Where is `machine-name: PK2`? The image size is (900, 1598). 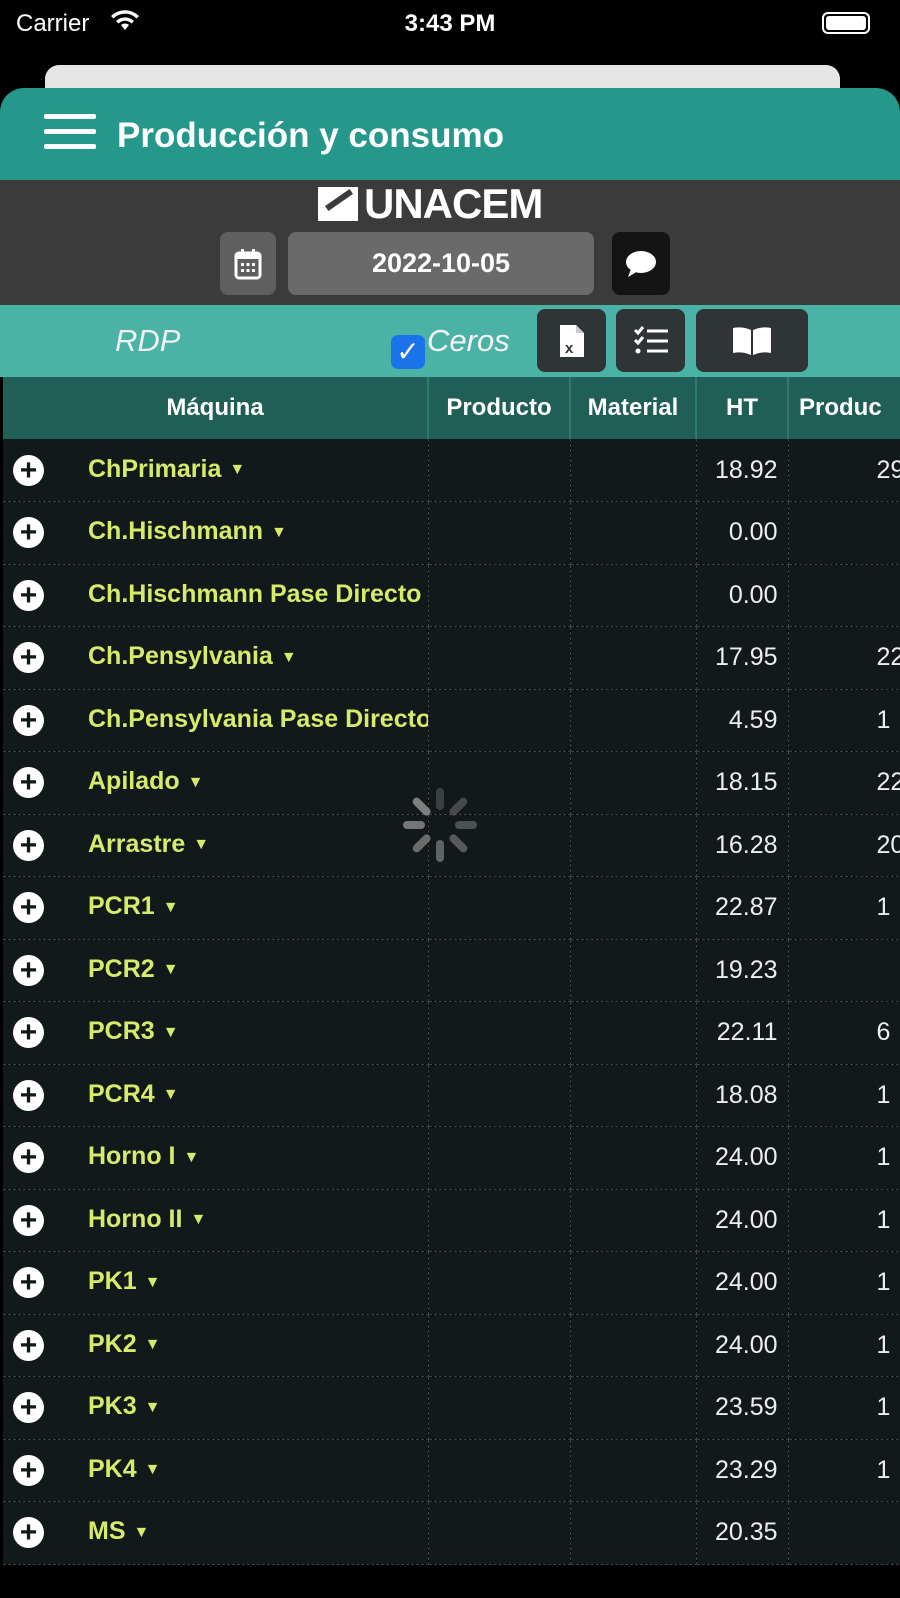 machine-name: PK2 is located at coordinates (112, 1344).